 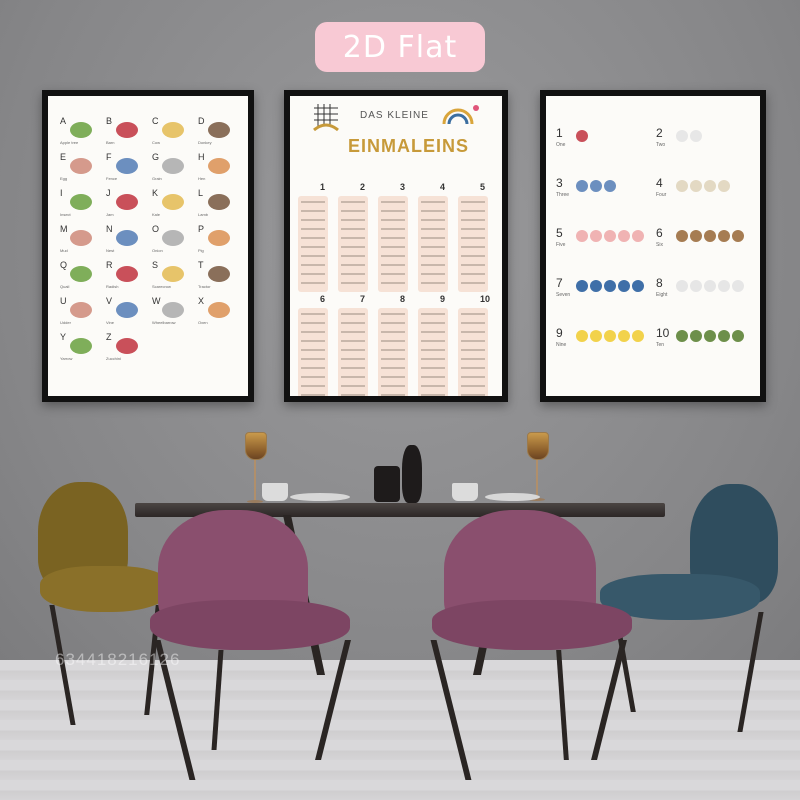 What do you see at coordinates (460, 115) in the screenshot?
I see `rainbow-doodle-icon` at bounding box center [460, 115].